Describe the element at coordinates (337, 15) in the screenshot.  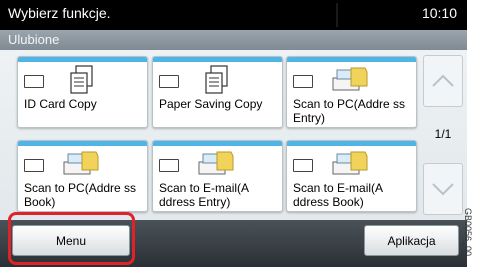
I see `title-divider` at that location.